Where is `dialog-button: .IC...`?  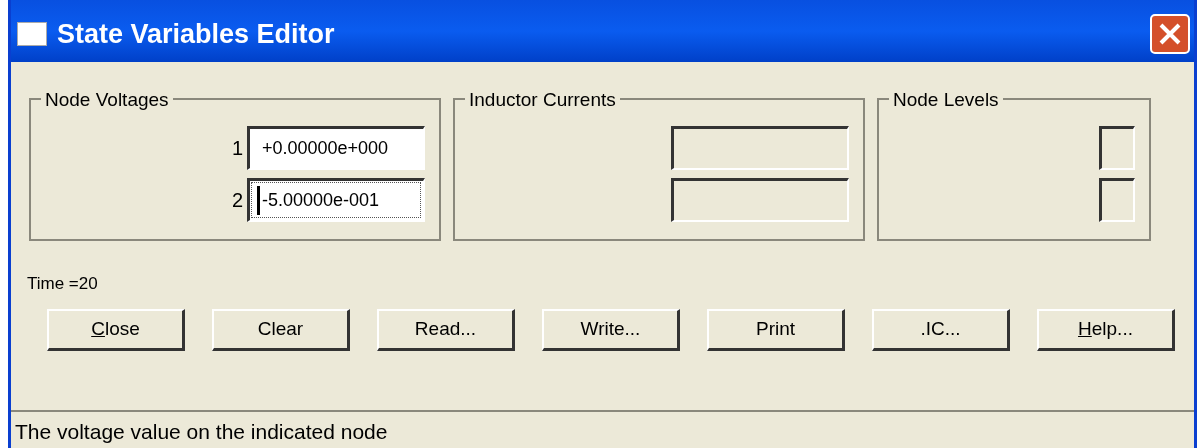 dialog-button: .IC... is located at coordinates (941, 329).